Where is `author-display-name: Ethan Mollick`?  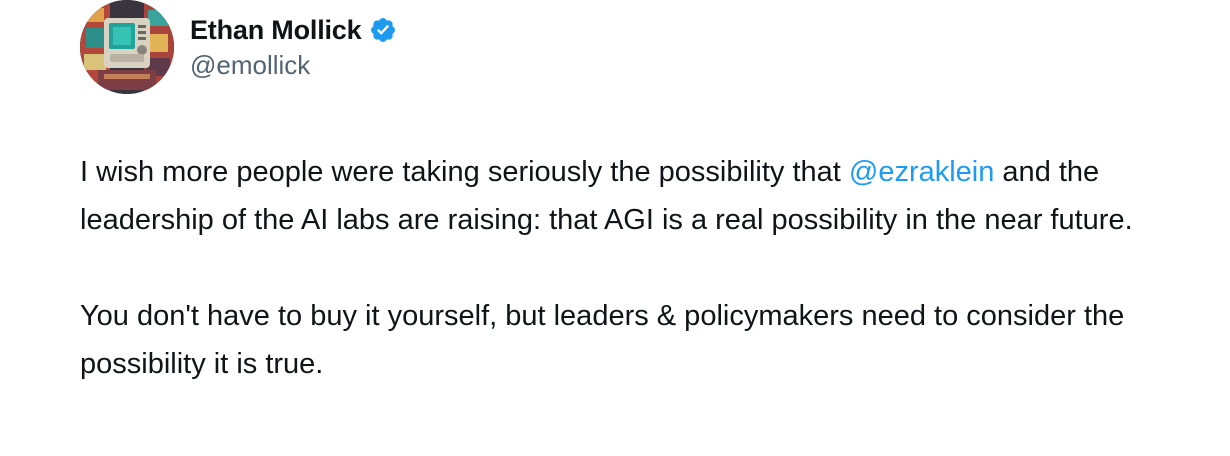
author-display-name: Ethan Mollick is located at coordinates (276, 30).